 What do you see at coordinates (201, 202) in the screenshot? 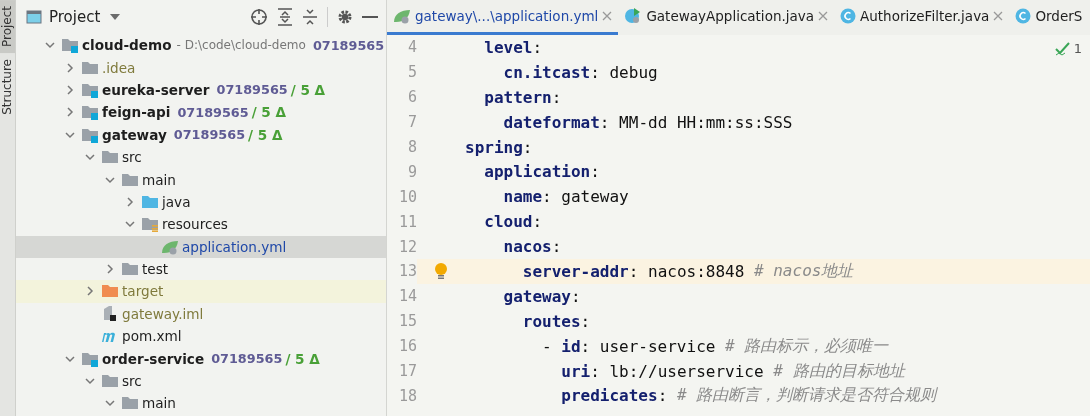
I see `tree-row: java` at bounding box center [201, 202].